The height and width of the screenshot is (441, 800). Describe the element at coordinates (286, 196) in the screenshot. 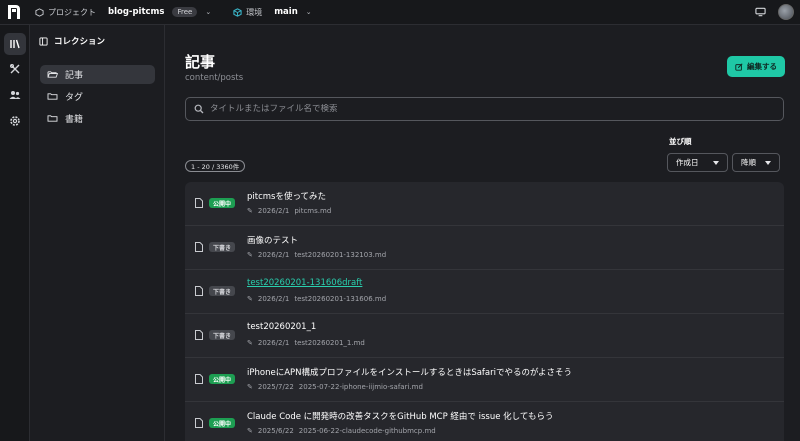

I see `post-title: pitcmsを使ってみた` at that location.